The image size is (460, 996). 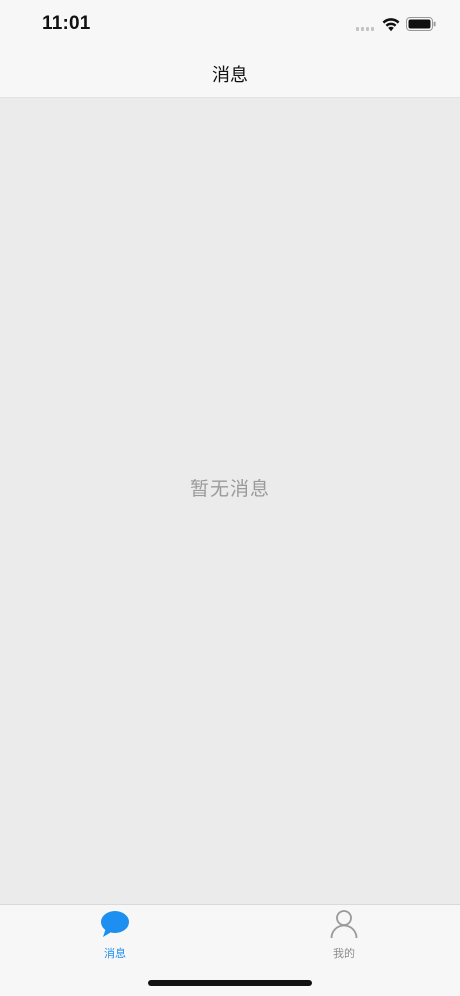 What do you see at coordinates (115, 924) in the screenshot?
I see `chat-bubble-icon` at bounding box center [115, 924].